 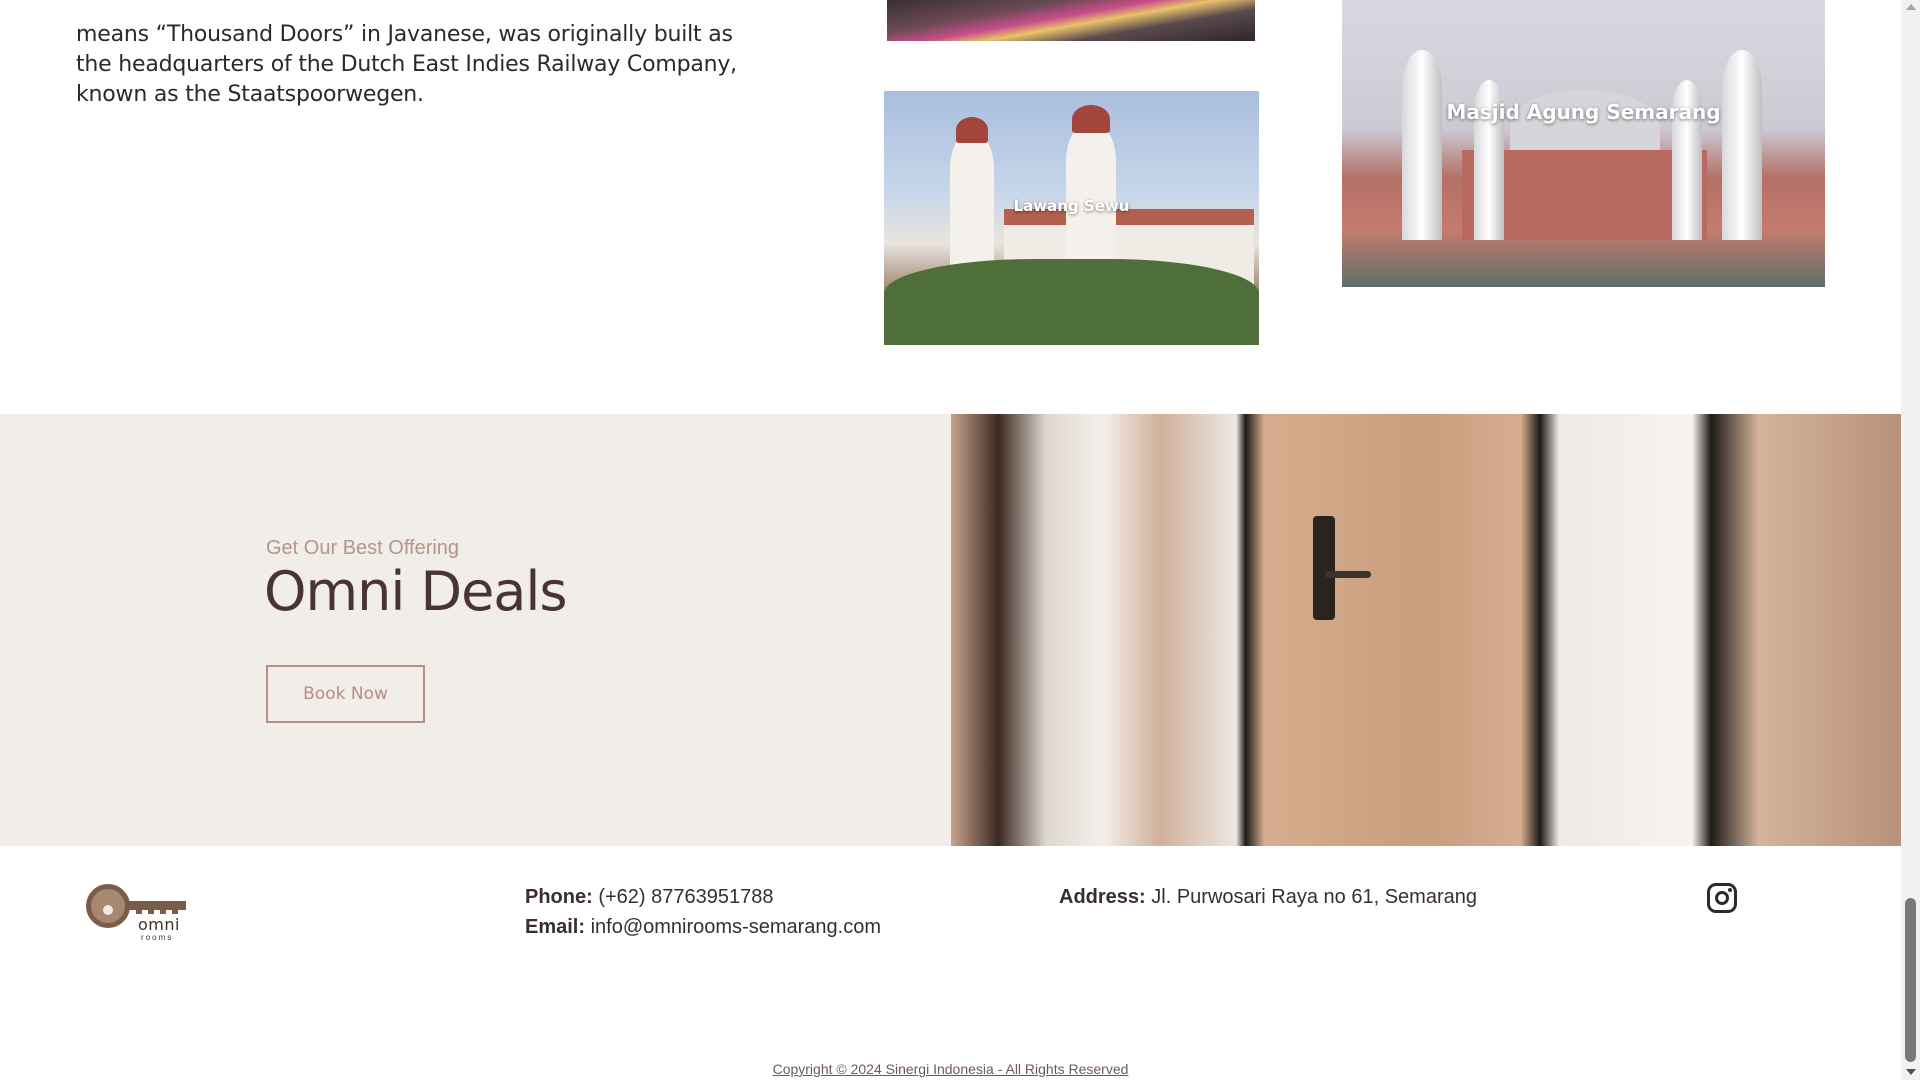 What do you see at coordinates (559, 897) in the screenshot?
I see `phone-label: Phone:` at bounding box center [559, 897].